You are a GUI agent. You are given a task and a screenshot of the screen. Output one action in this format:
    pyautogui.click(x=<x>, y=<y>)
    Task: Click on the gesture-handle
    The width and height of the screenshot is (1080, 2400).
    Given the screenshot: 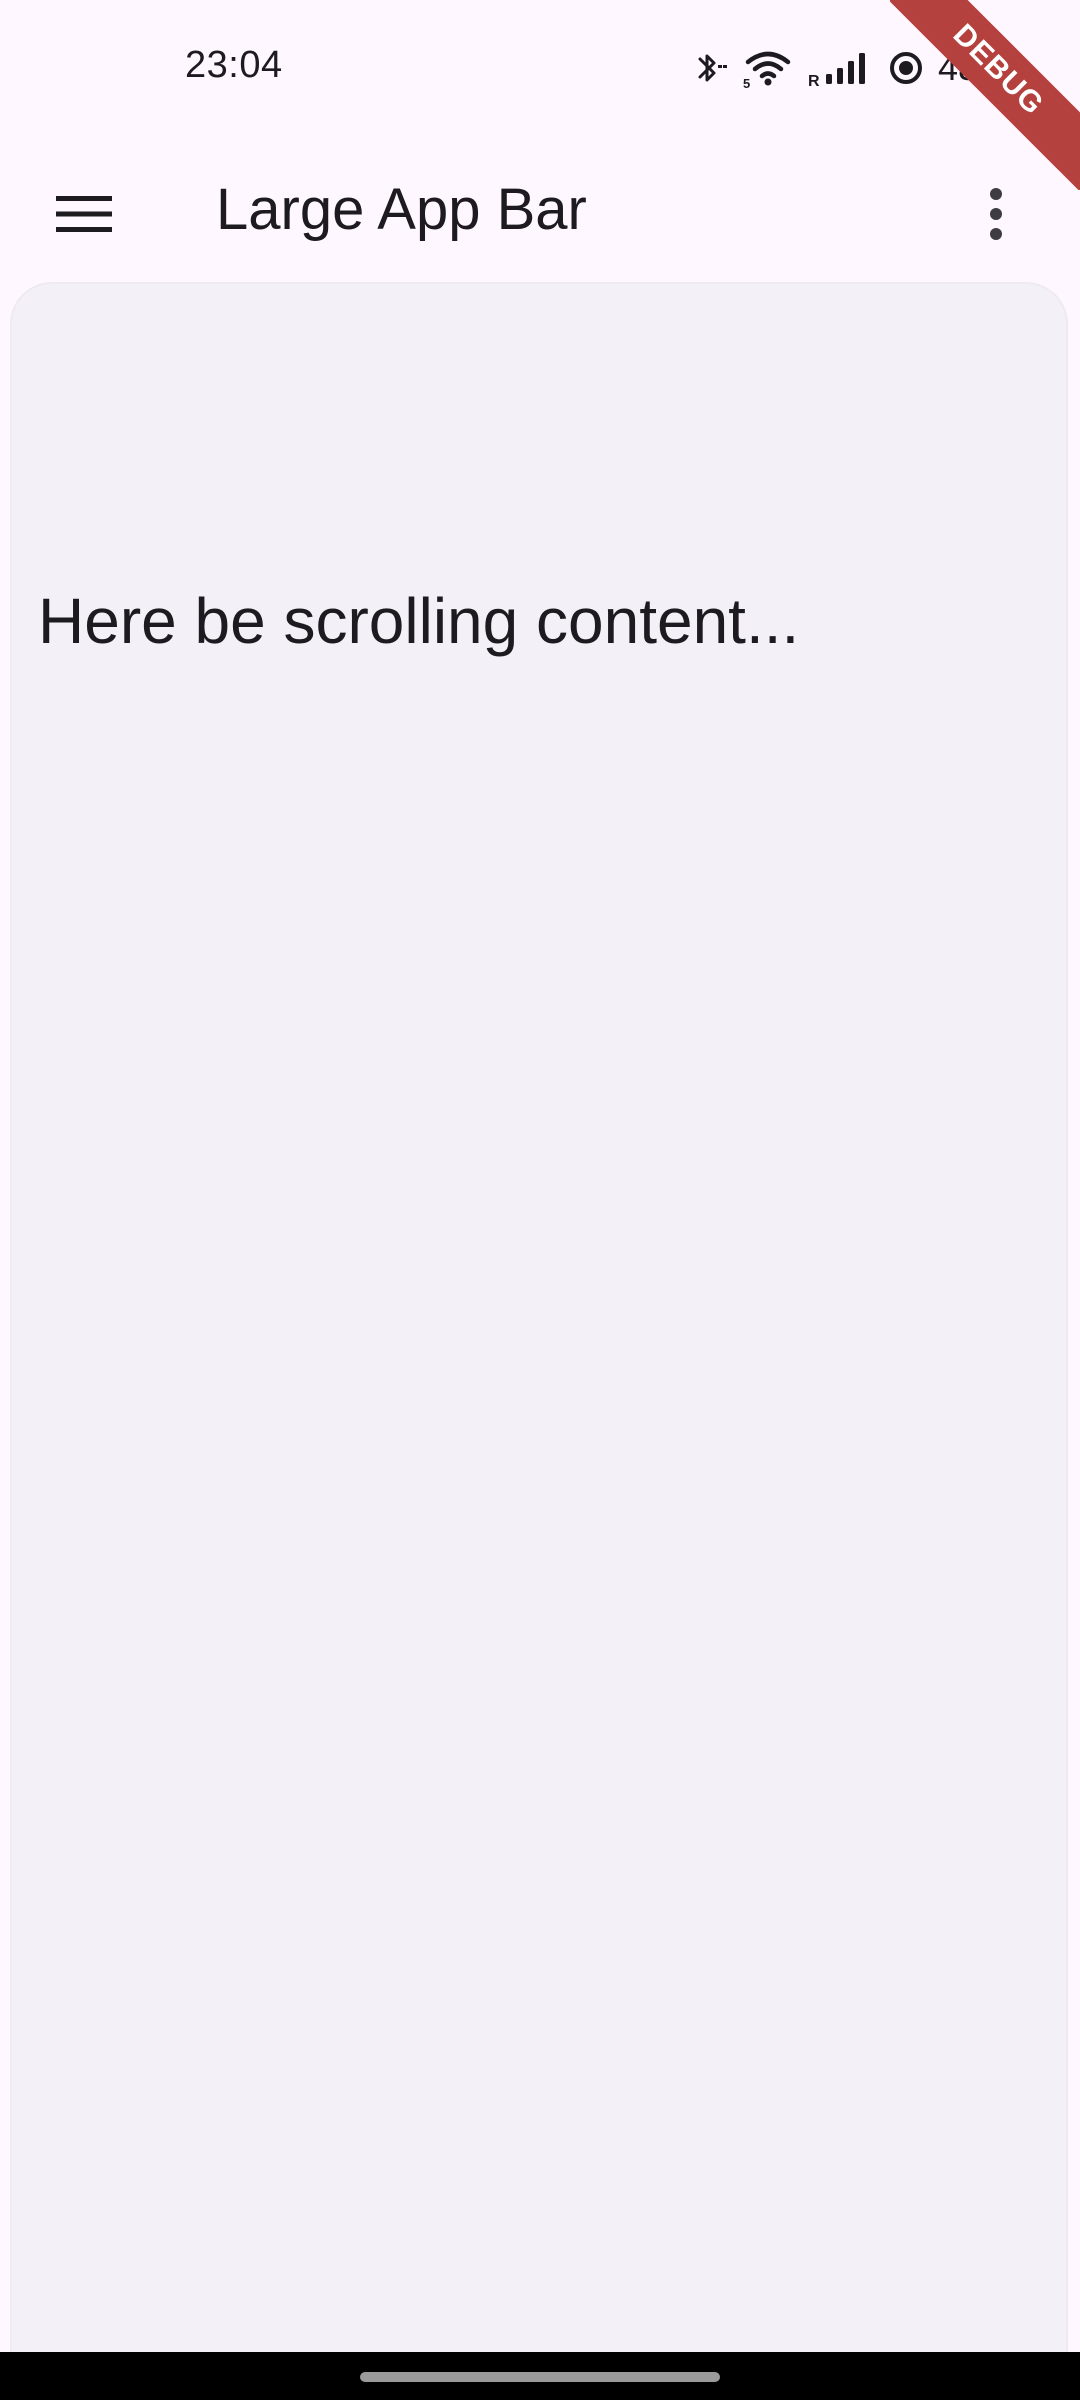 What is the action you would take?
    pyautogui.click(x=540, y=2377)
    